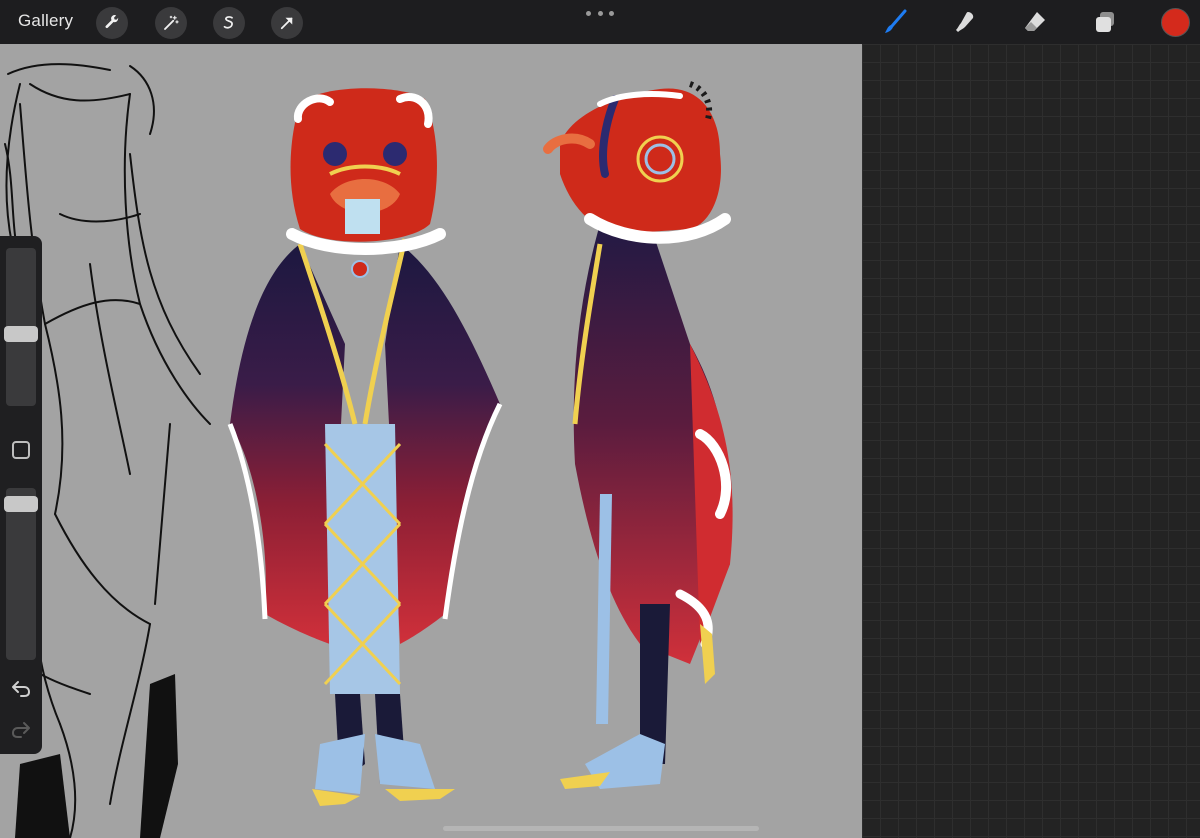 This screenshot has width=1200, height=838. I want to click on smudge-tool-button, so click(965, 22).